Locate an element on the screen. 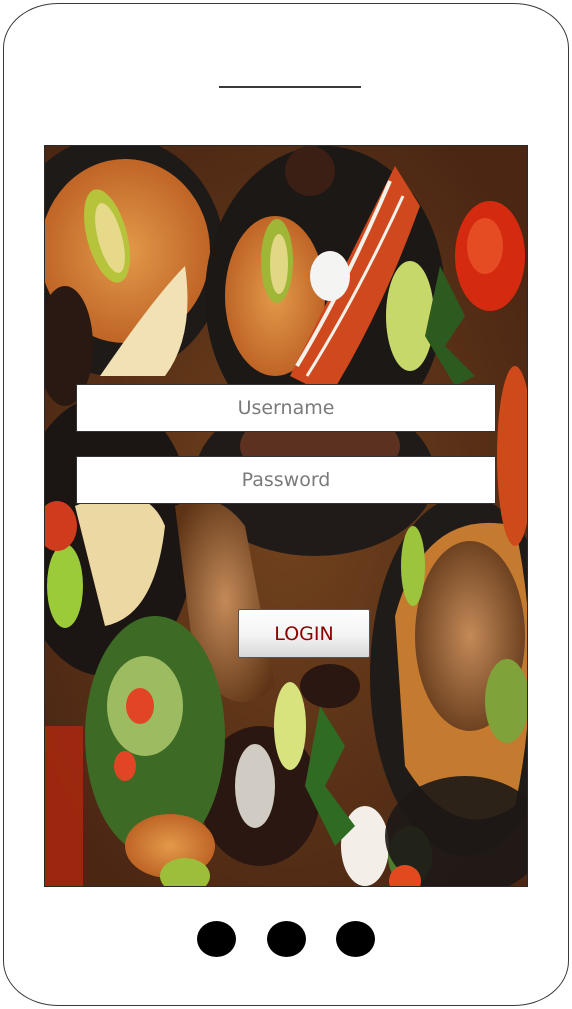 Image resolution: width=572 pixels, height=1009 pixels. speaker-grille is located at coordinates (290, 87).